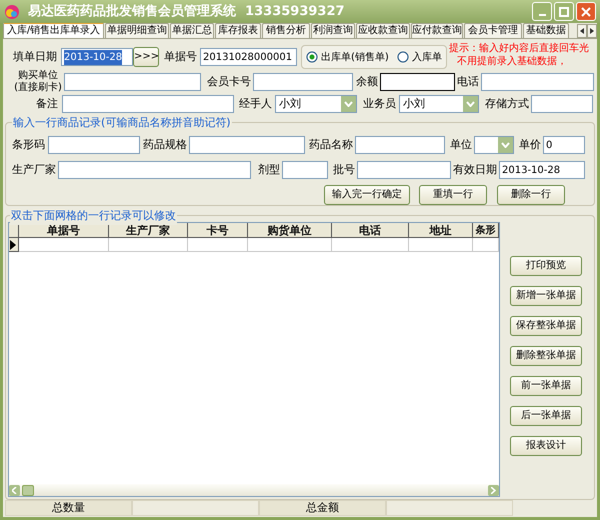  Describe the element at coordinates (322, 508) in the screenshot. I see `status-label: 总金额` at that location.